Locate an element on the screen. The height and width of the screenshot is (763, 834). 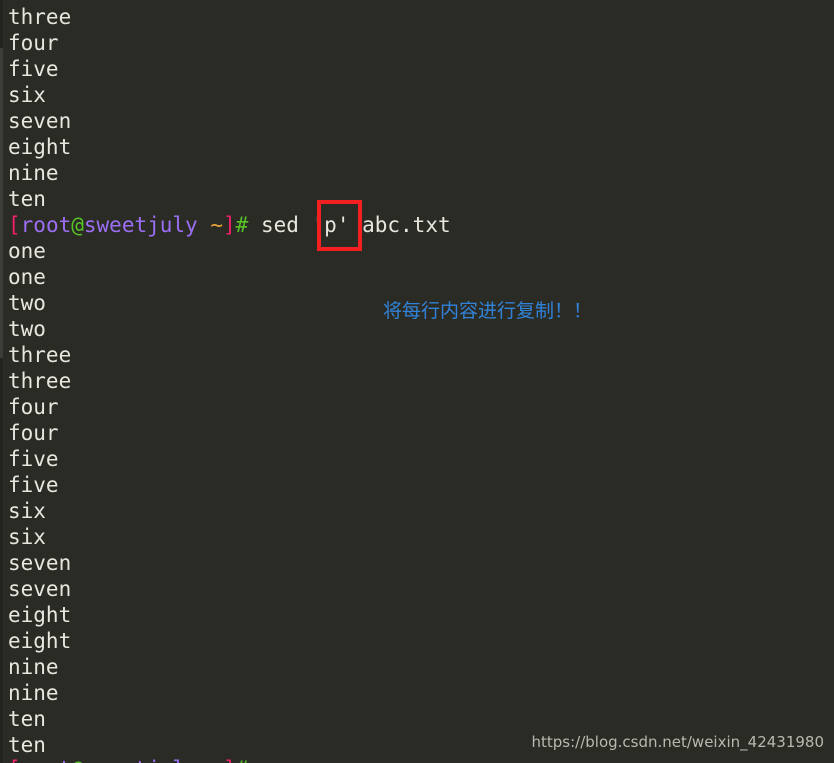
command-highlighted-arg: 'p' is located at coordinates (330, 225).